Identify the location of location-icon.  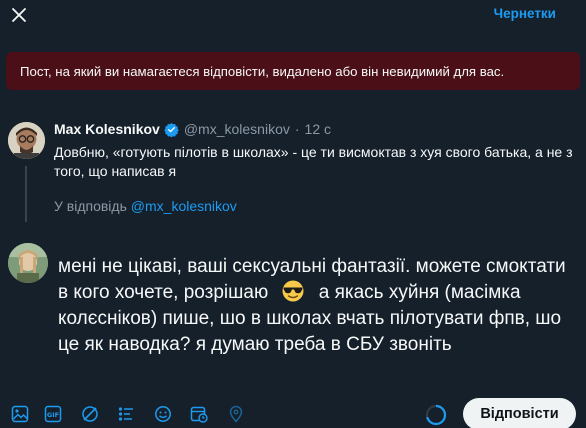
(236, 414).